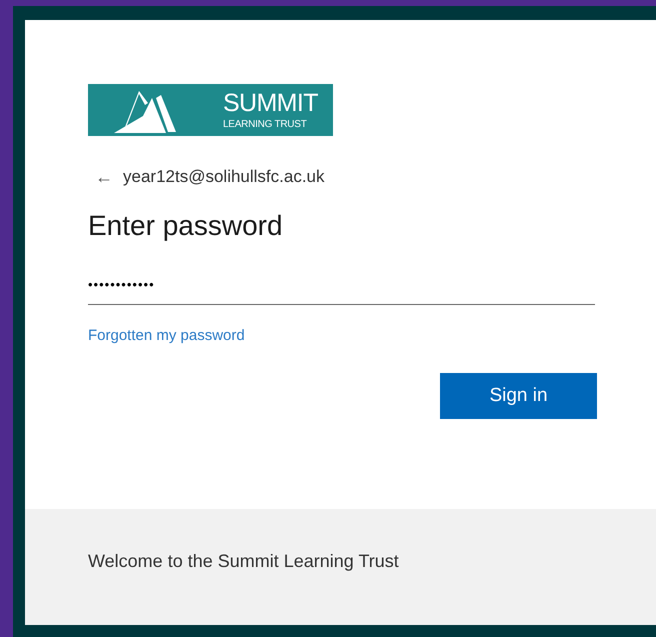 The width and height of the screenshot is (656, 637). Describe the element at coordinates (518, 396) in the screenshot. I see `sign-in-button: Sign in` at that location.